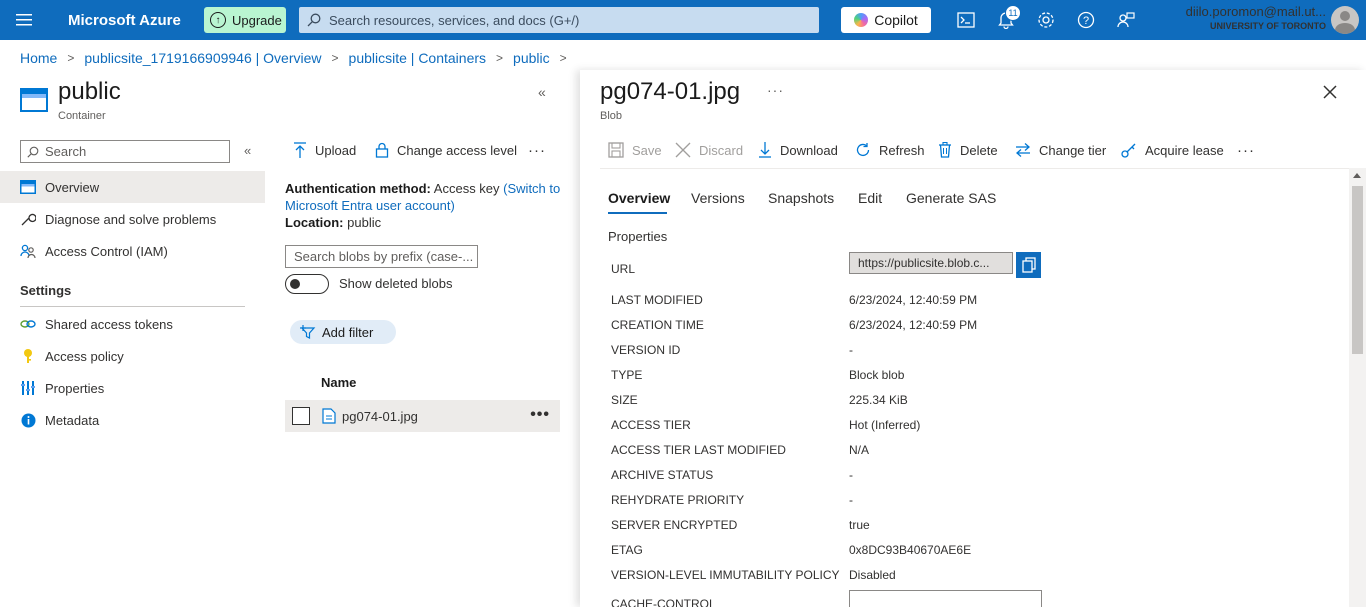  What do you see at coordinates (125, 151) in the screenshot?
I see `menu-search-input: Search` at bounding box center [125, 151].